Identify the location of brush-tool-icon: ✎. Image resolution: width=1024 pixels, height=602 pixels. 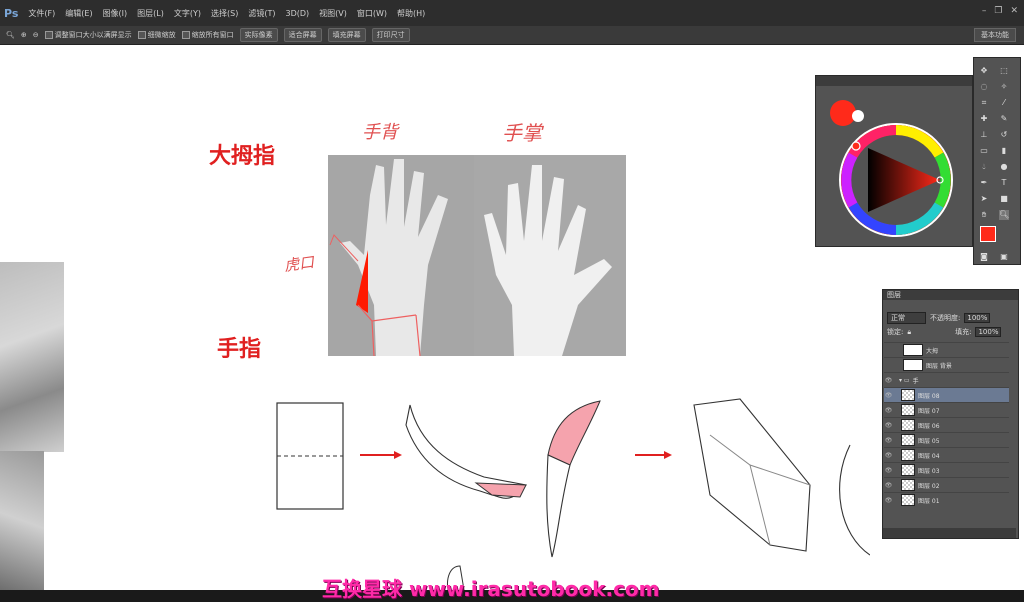
(1004, 119).